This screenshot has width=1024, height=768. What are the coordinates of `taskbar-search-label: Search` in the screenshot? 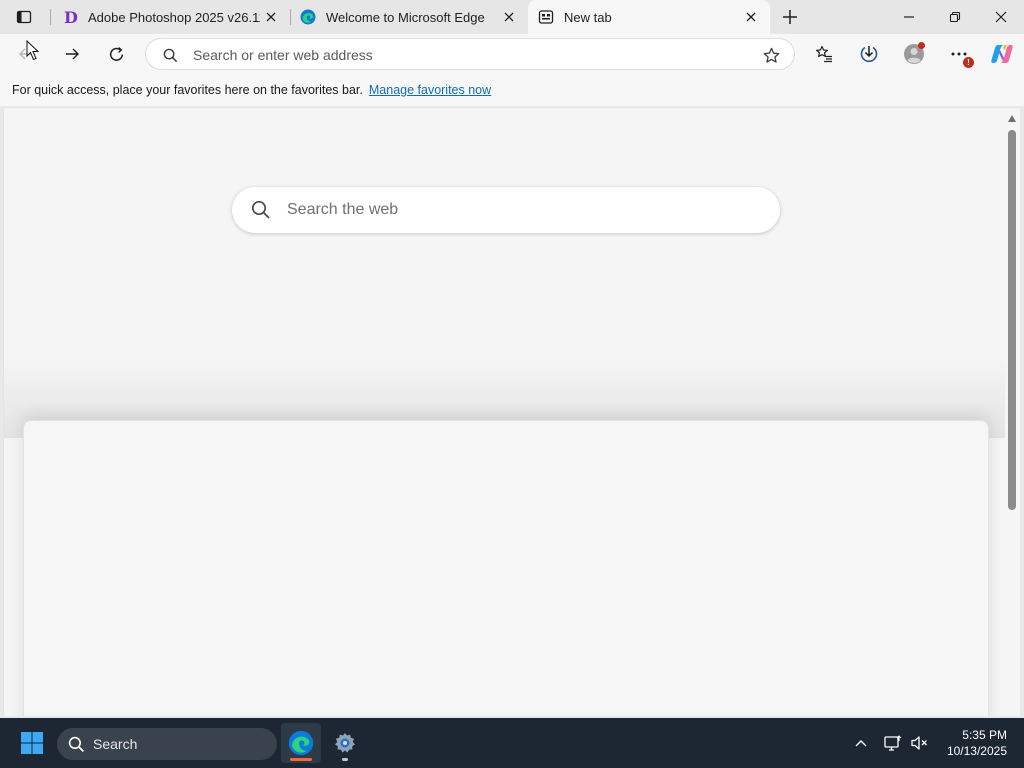 It's located at (115, 744).